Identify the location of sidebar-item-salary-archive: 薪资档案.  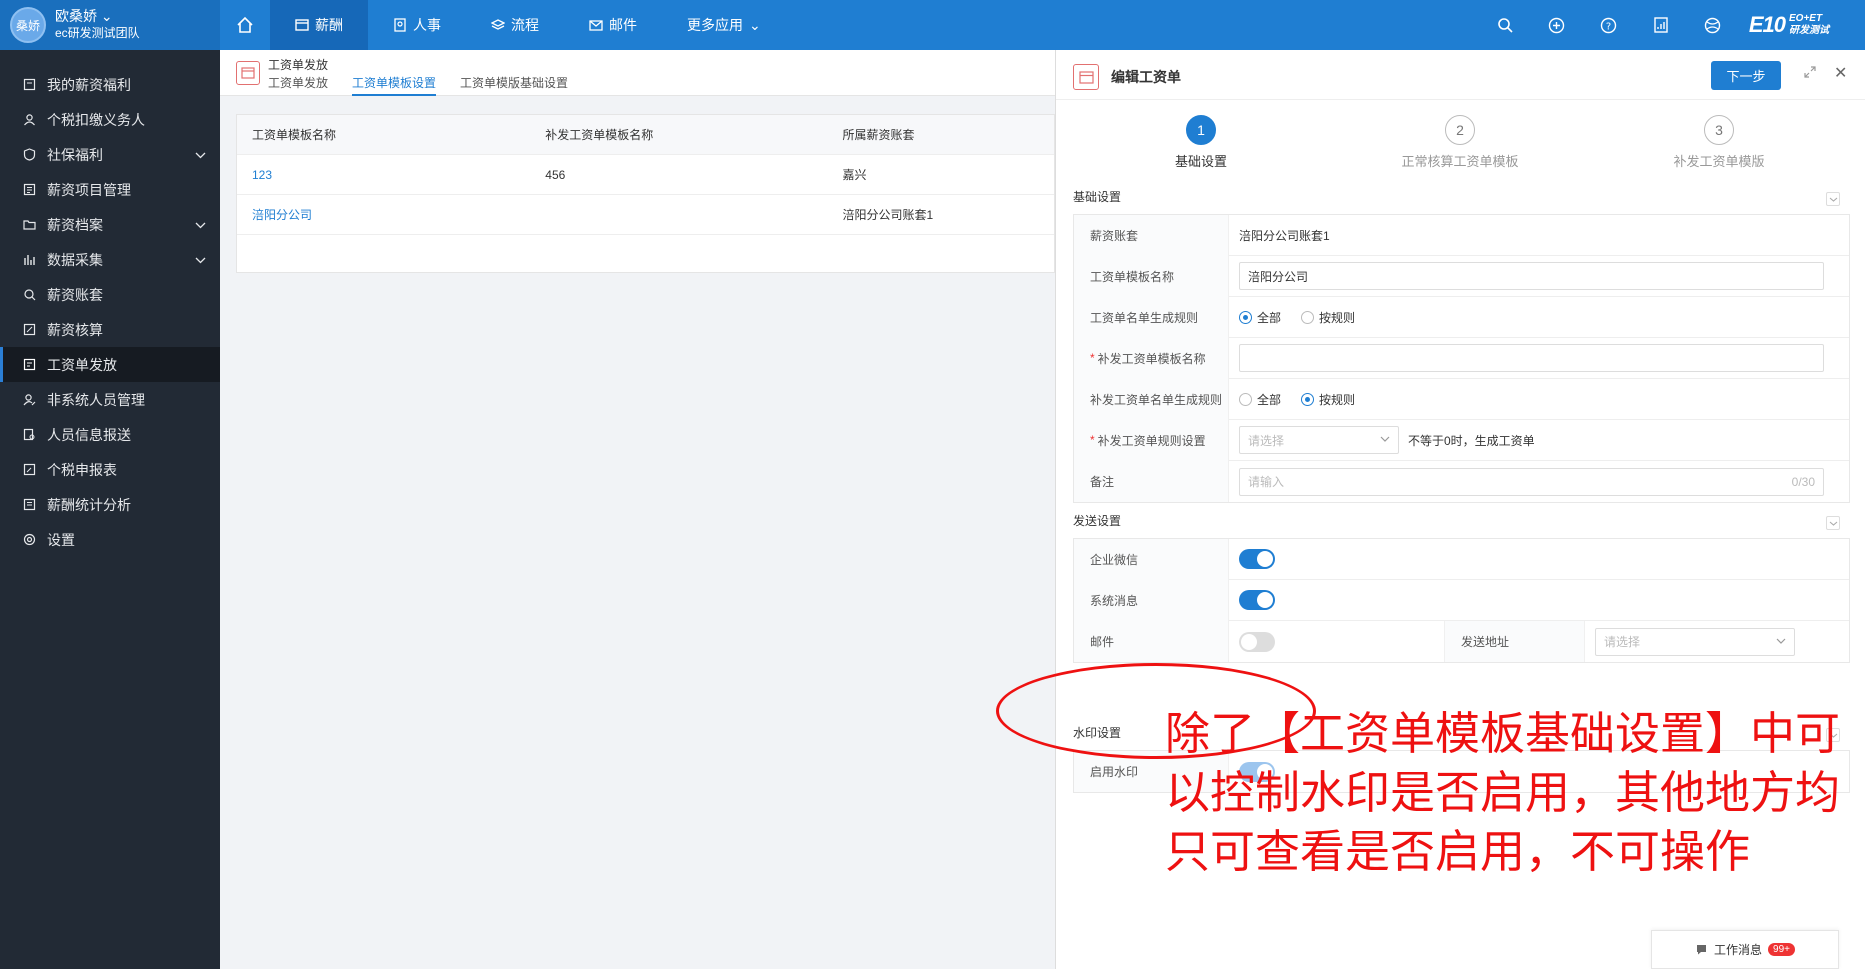
(110, 224).